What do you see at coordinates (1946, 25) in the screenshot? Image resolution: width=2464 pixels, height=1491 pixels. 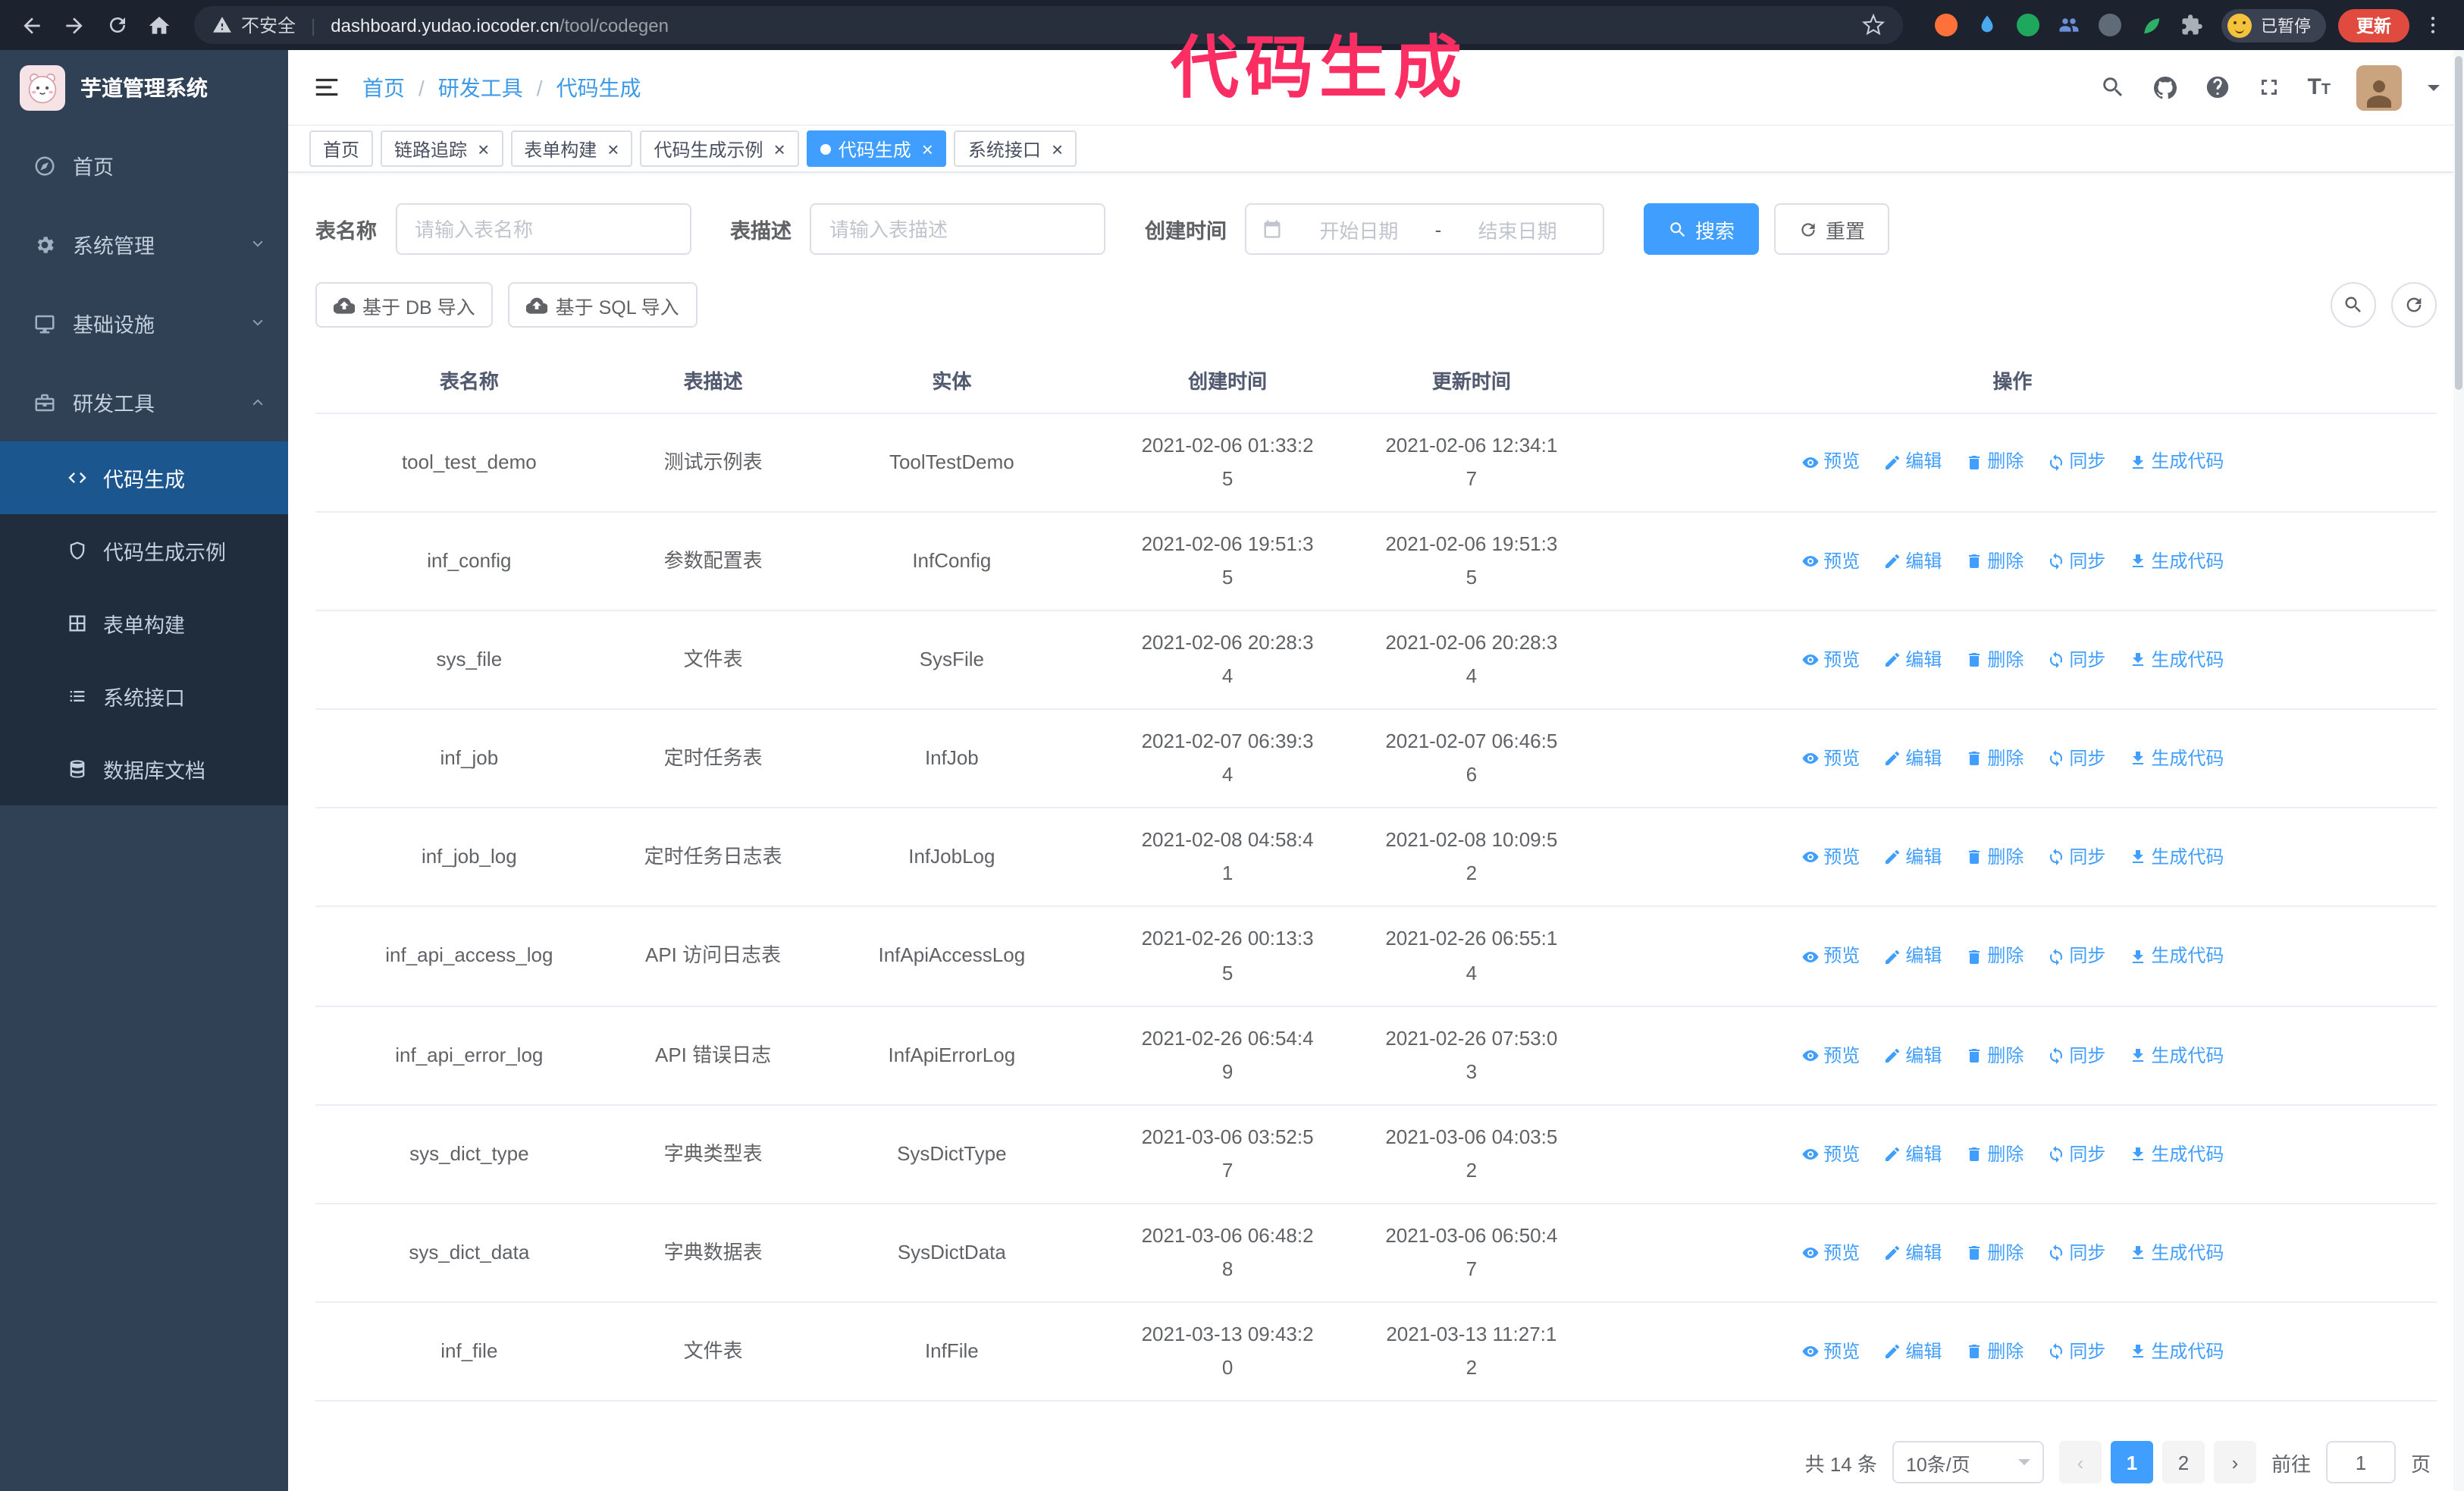 I see `firefox-extension-icon` at bounding box center [1946, 25].